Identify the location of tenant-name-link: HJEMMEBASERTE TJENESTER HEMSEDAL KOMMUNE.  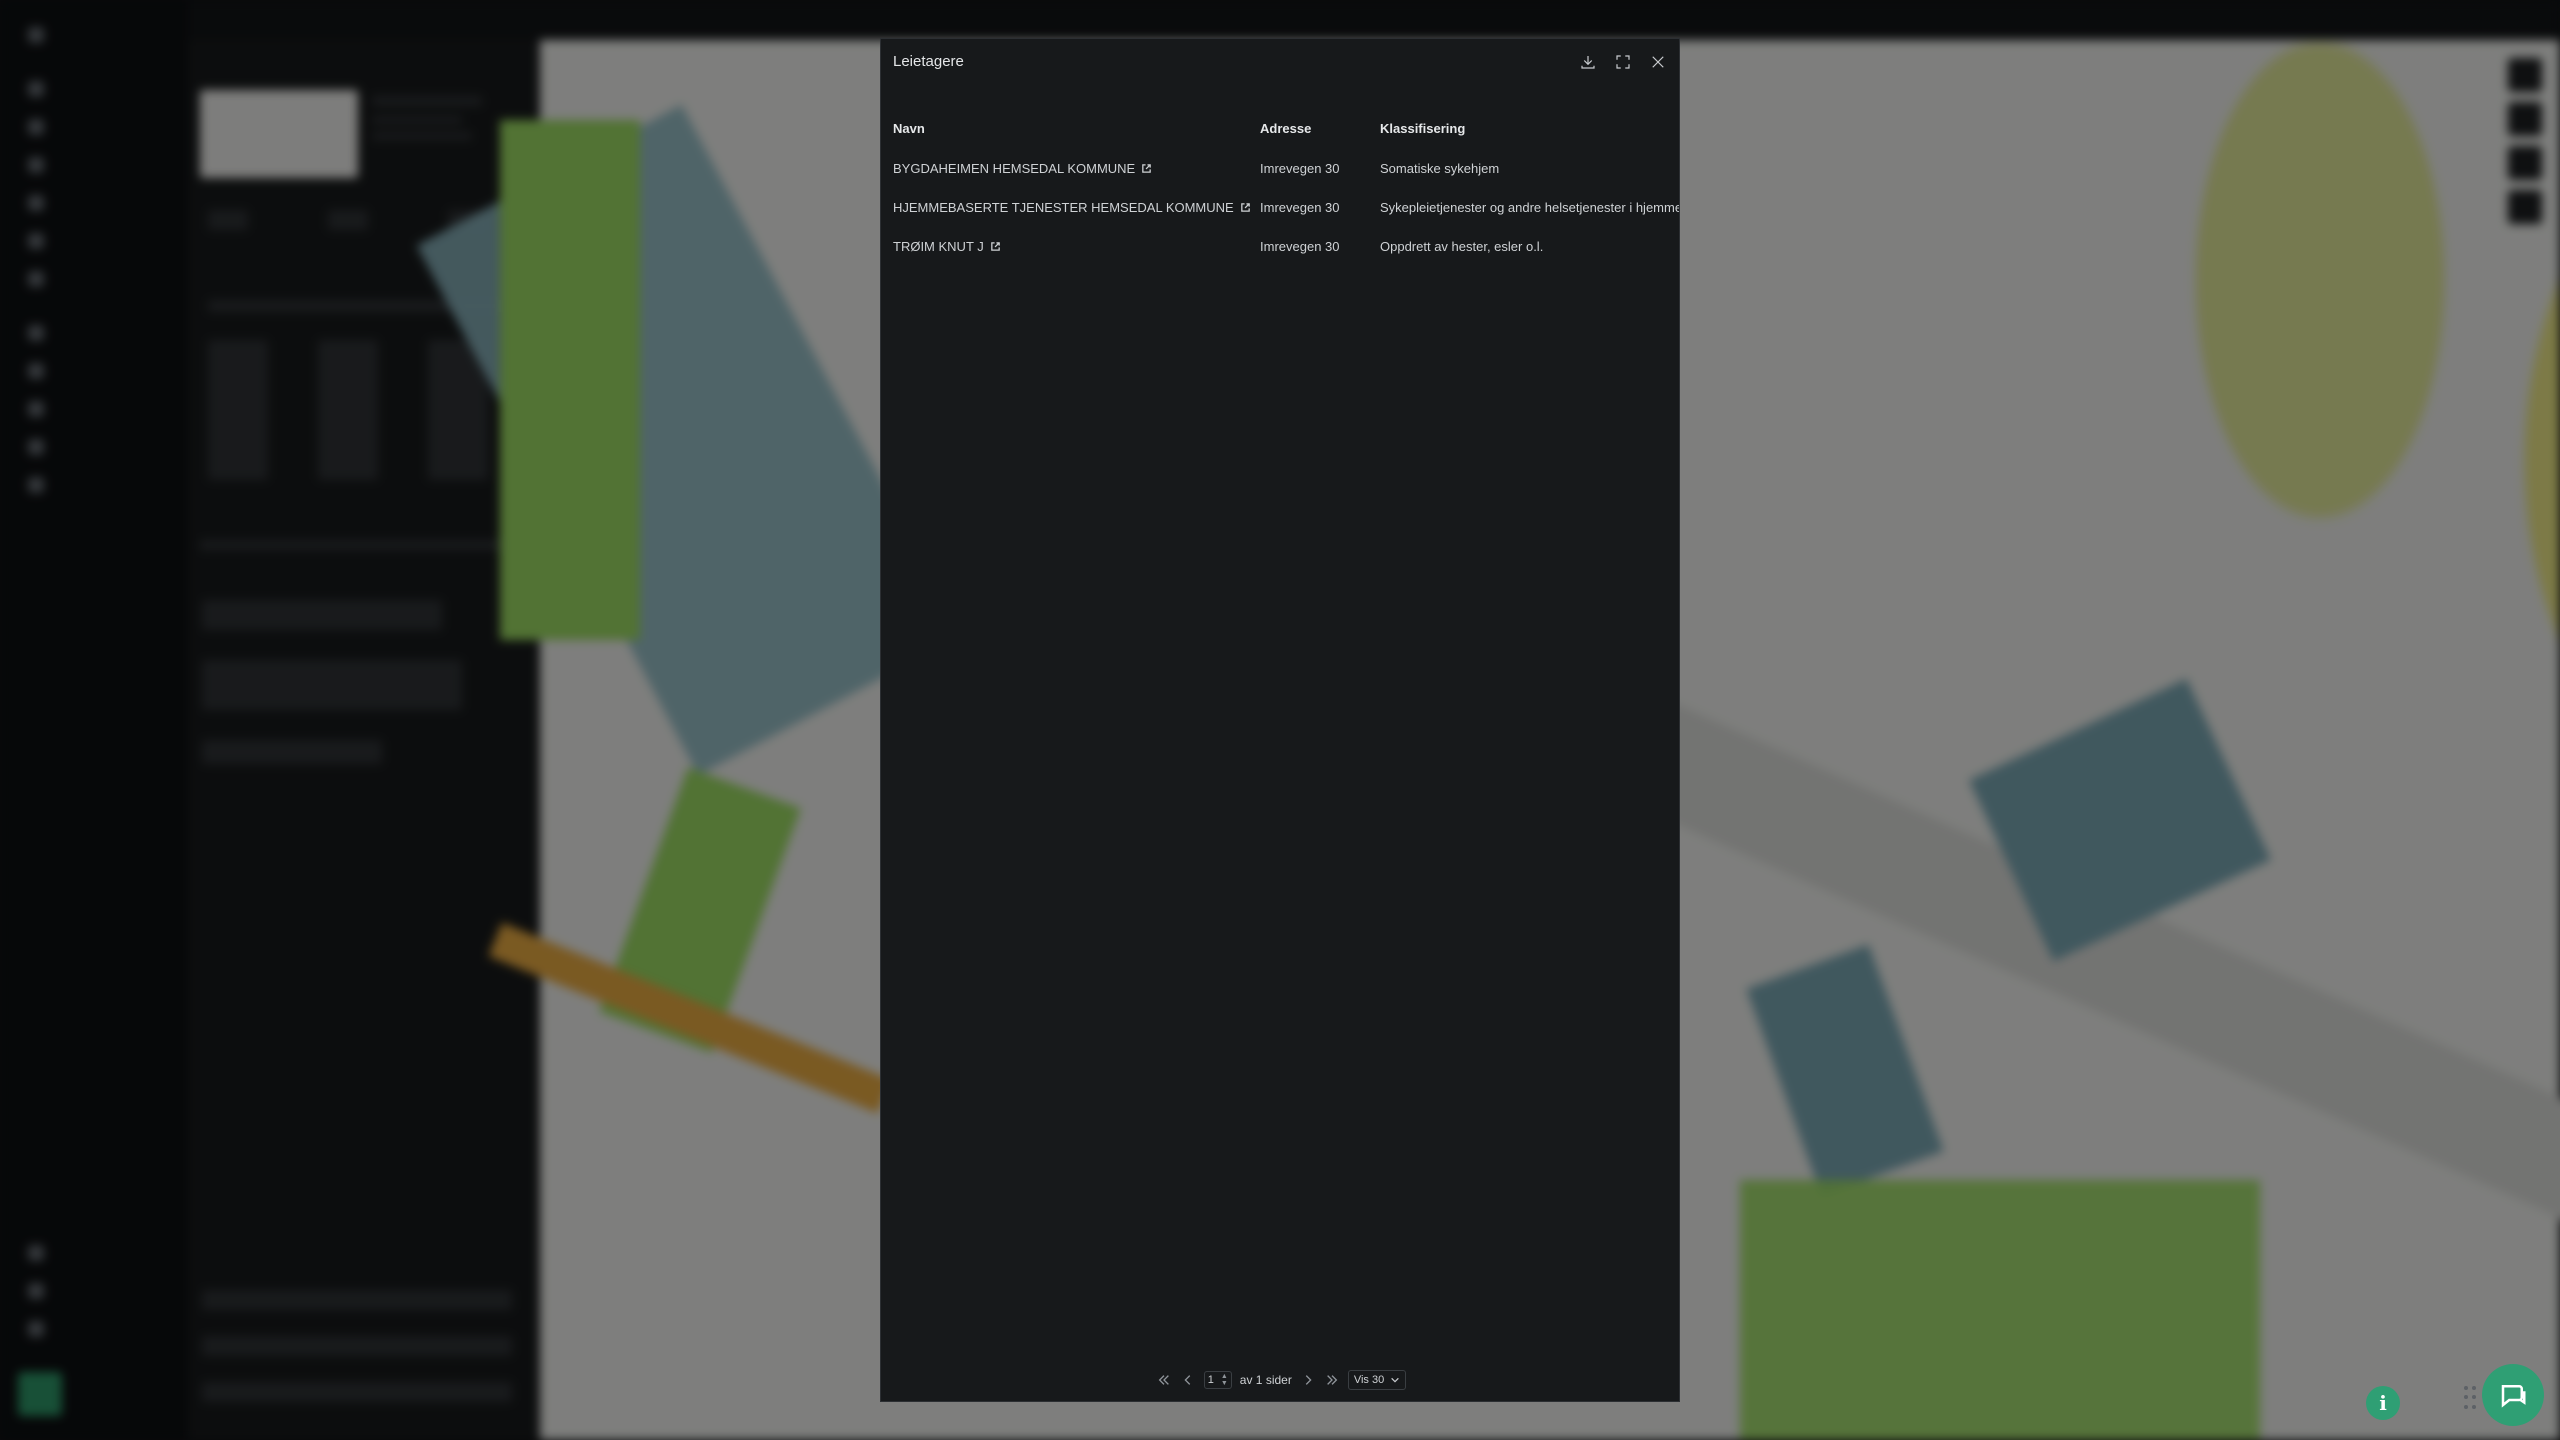
(1072, 207).